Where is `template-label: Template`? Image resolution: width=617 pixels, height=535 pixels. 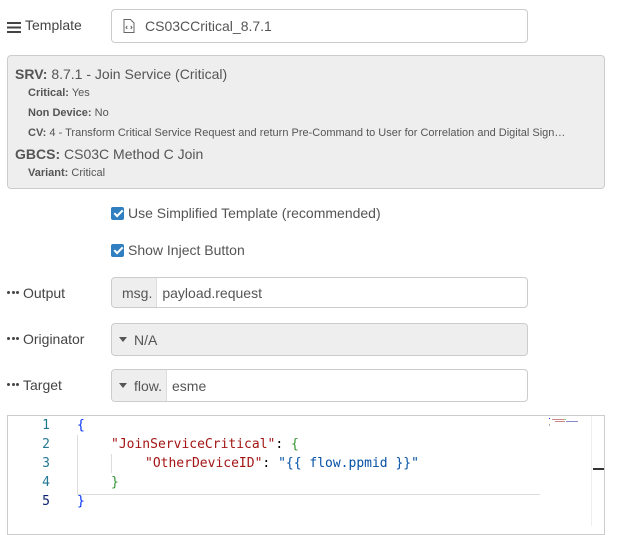 template-label: Template is located at coordinates (44, 25).